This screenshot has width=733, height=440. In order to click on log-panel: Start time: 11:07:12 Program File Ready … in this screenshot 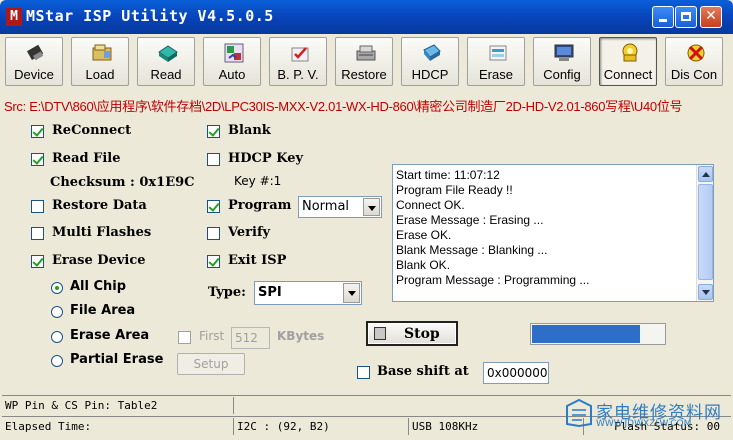, I will do `click(553, 233)`.